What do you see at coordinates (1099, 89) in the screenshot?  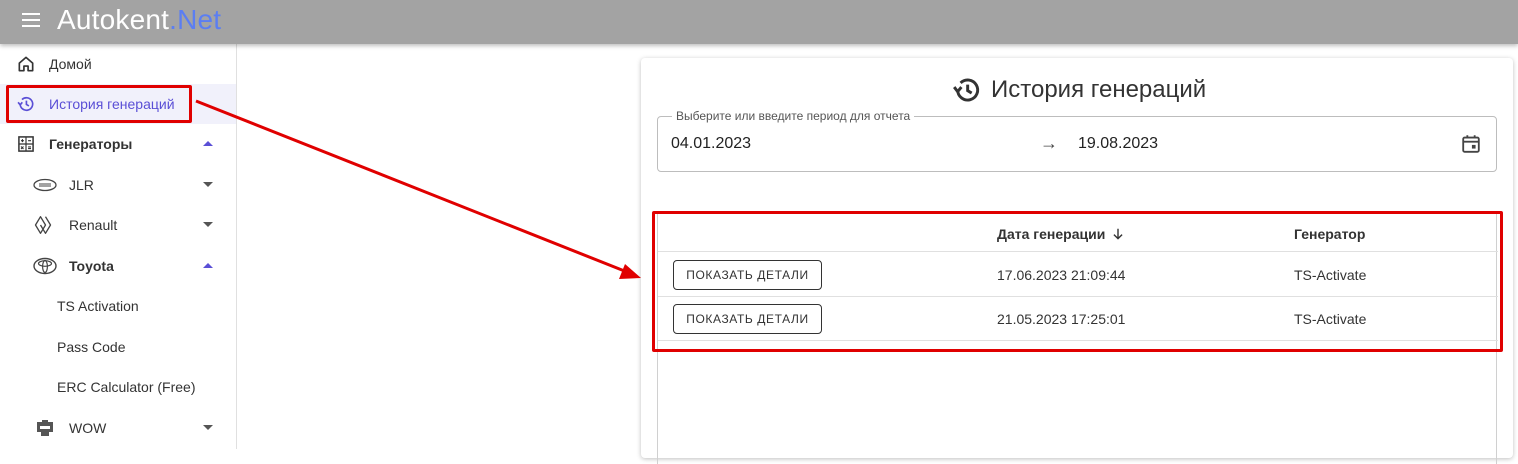 I see `page-title-text: История генераций` at bounding box center [1099, 89].